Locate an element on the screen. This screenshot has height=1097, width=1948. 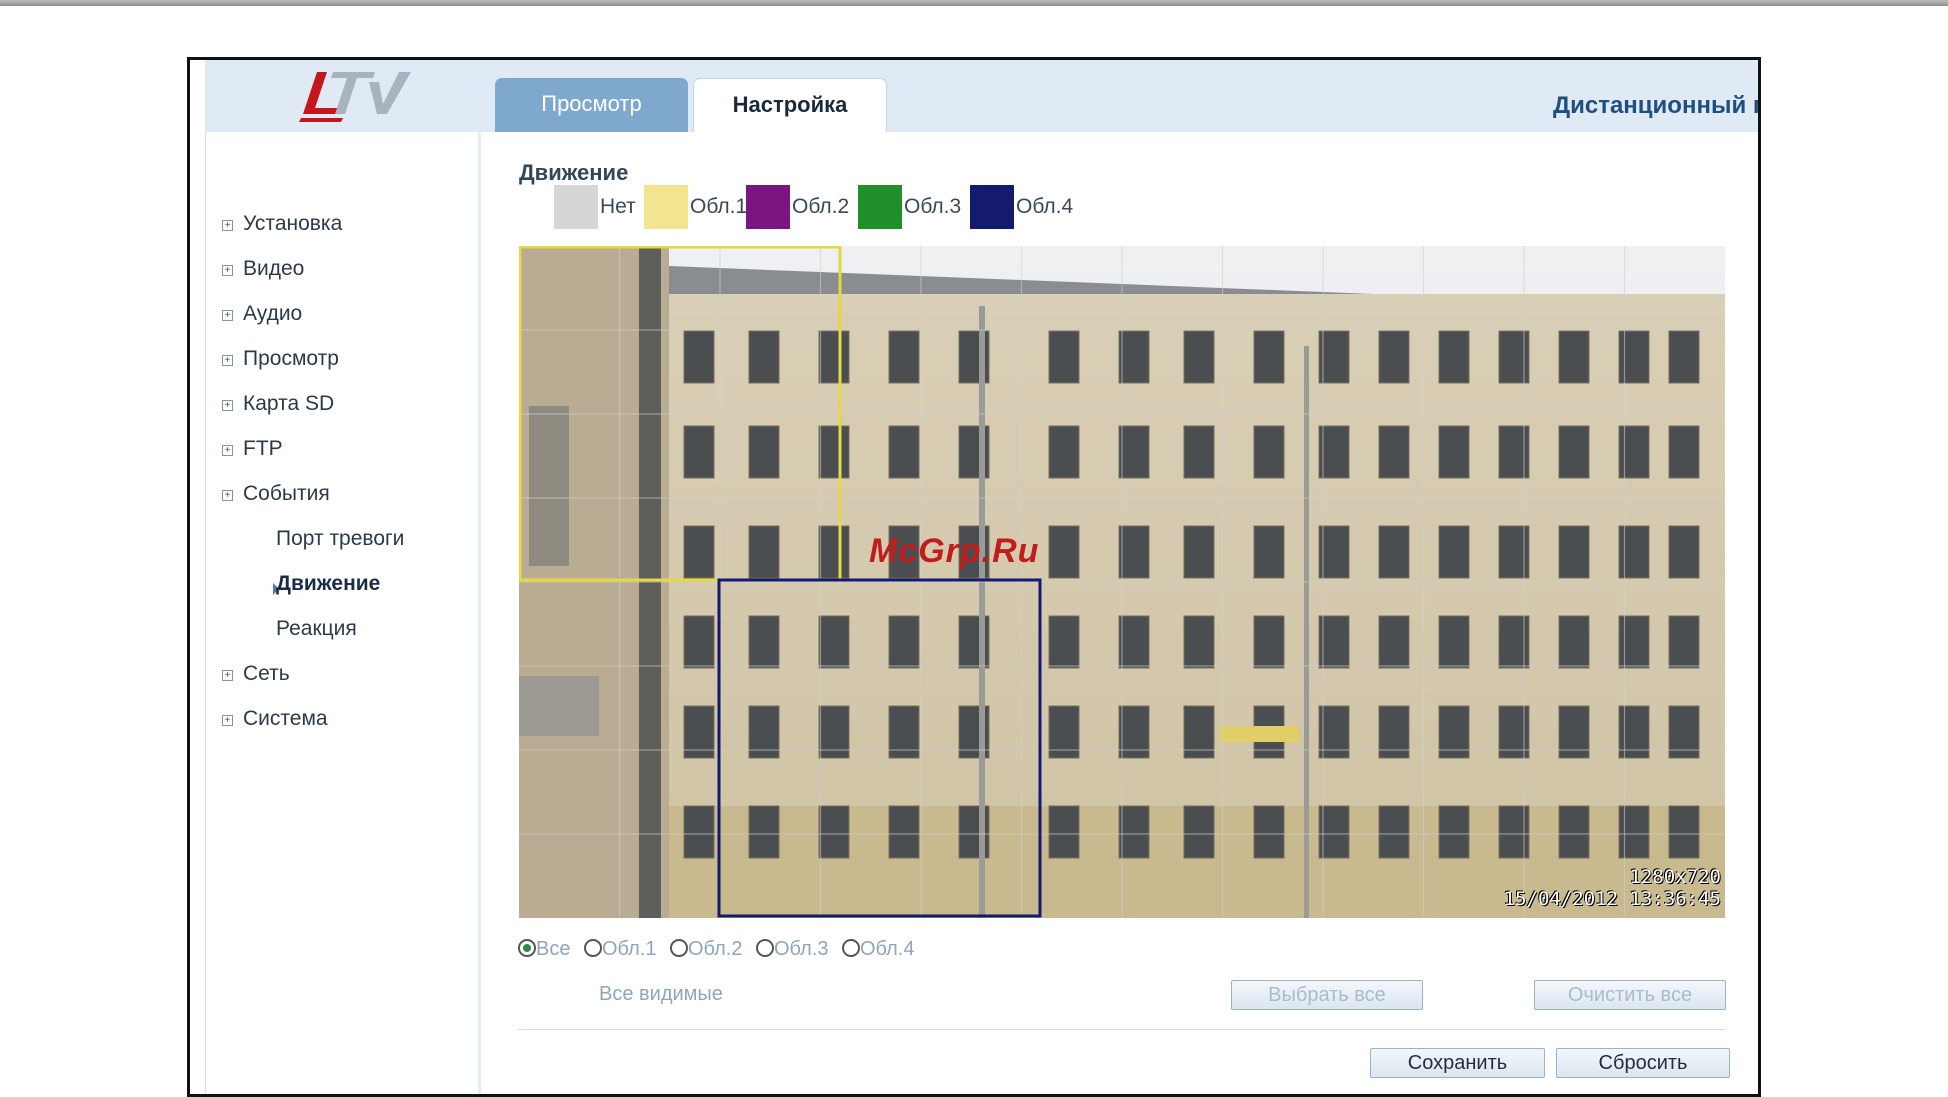
tab-settings: Настройка is located at coordinates (790, 105).